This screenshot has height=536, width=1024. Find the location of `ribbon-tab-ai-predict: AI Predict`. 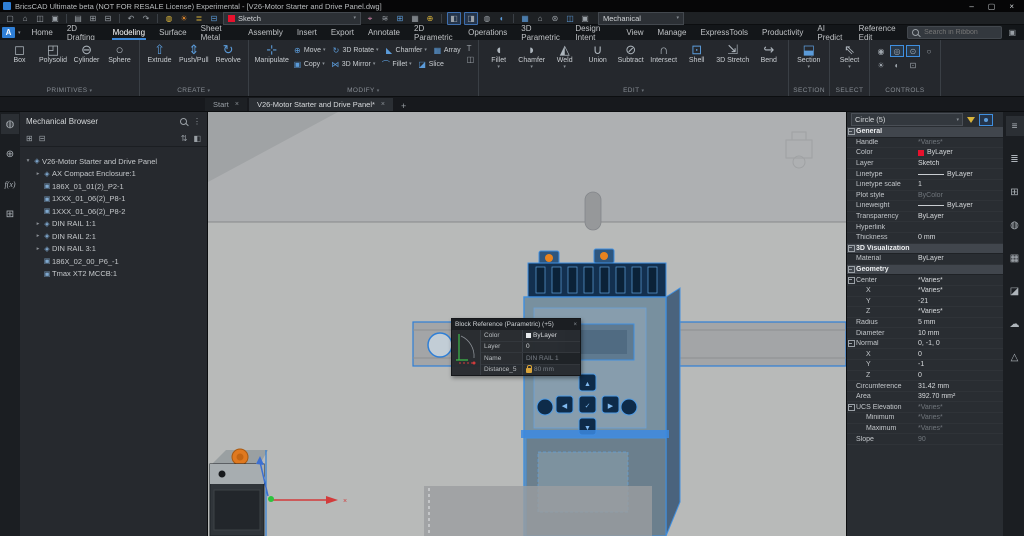

ribbon-tab-ai-predict: AI Predict is located at coordinates (830, 33).